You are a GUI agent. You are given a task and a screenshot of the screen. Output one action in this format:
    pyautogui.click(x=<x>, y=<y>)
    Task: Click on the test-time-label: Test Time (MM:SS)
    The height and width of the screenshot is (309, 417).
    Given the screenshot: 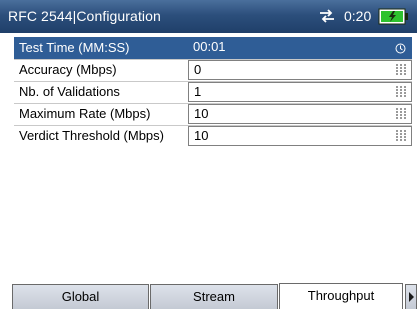 What is the action you would take?
    pyautogui.click(x=74, y=47)
    